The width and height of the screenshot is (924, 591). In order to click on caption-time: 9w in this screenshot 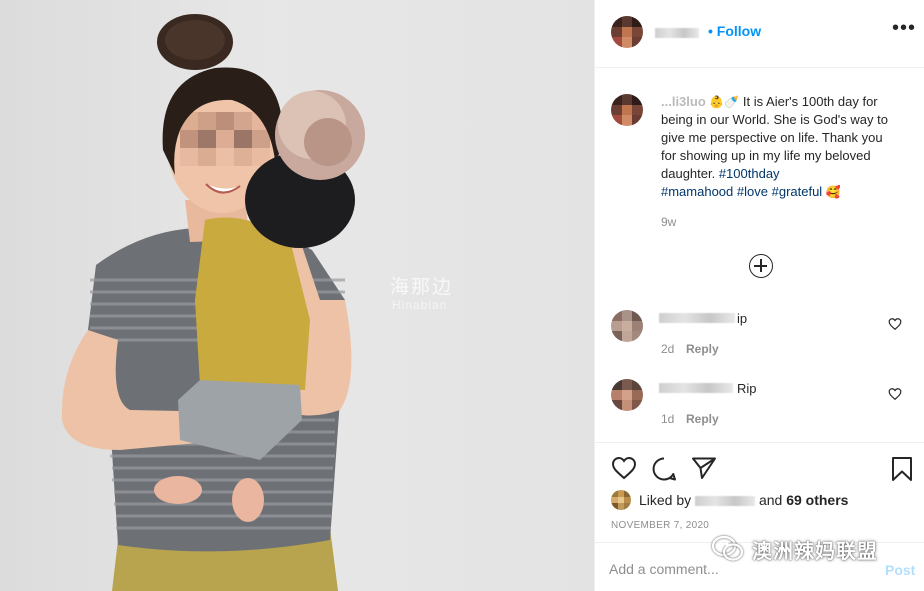, I will do `click(668, 222)`.